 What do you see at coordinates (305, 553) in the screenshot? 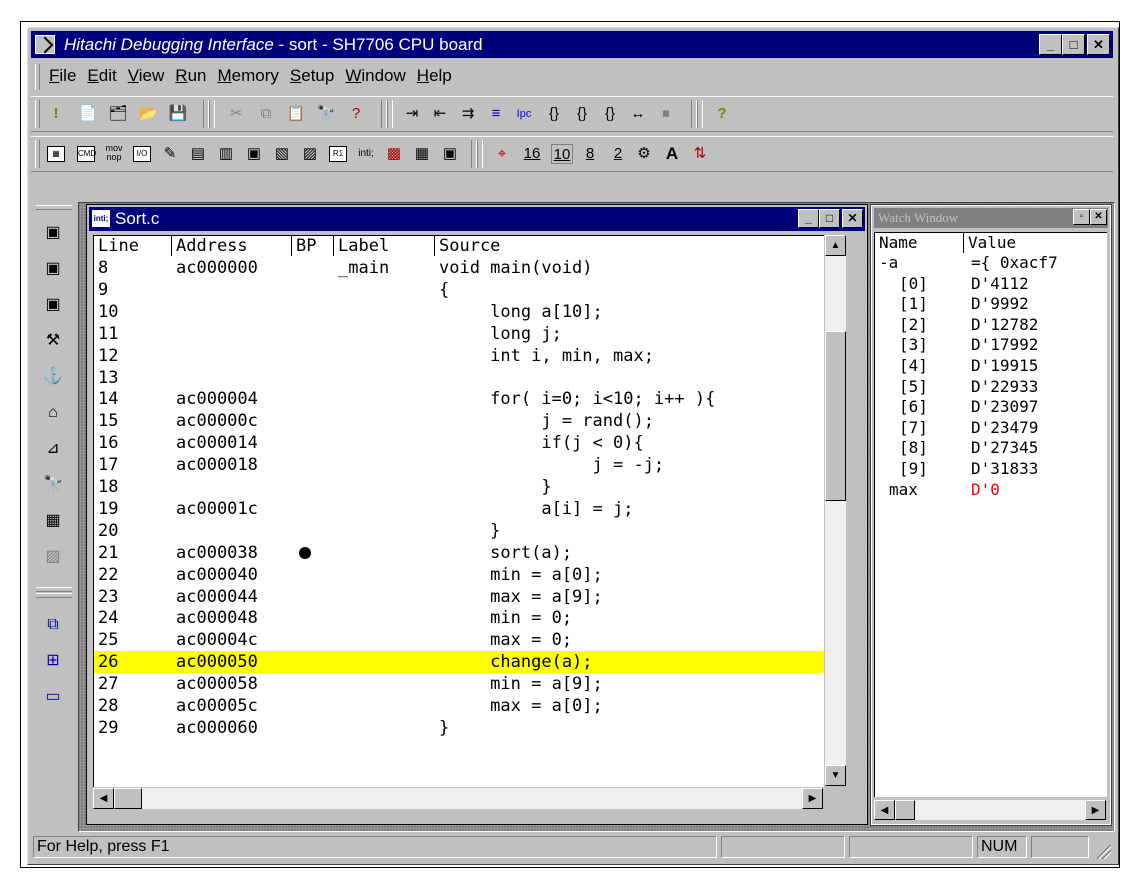
I see `breakpoint-marker` at bounding box center [305, 553].